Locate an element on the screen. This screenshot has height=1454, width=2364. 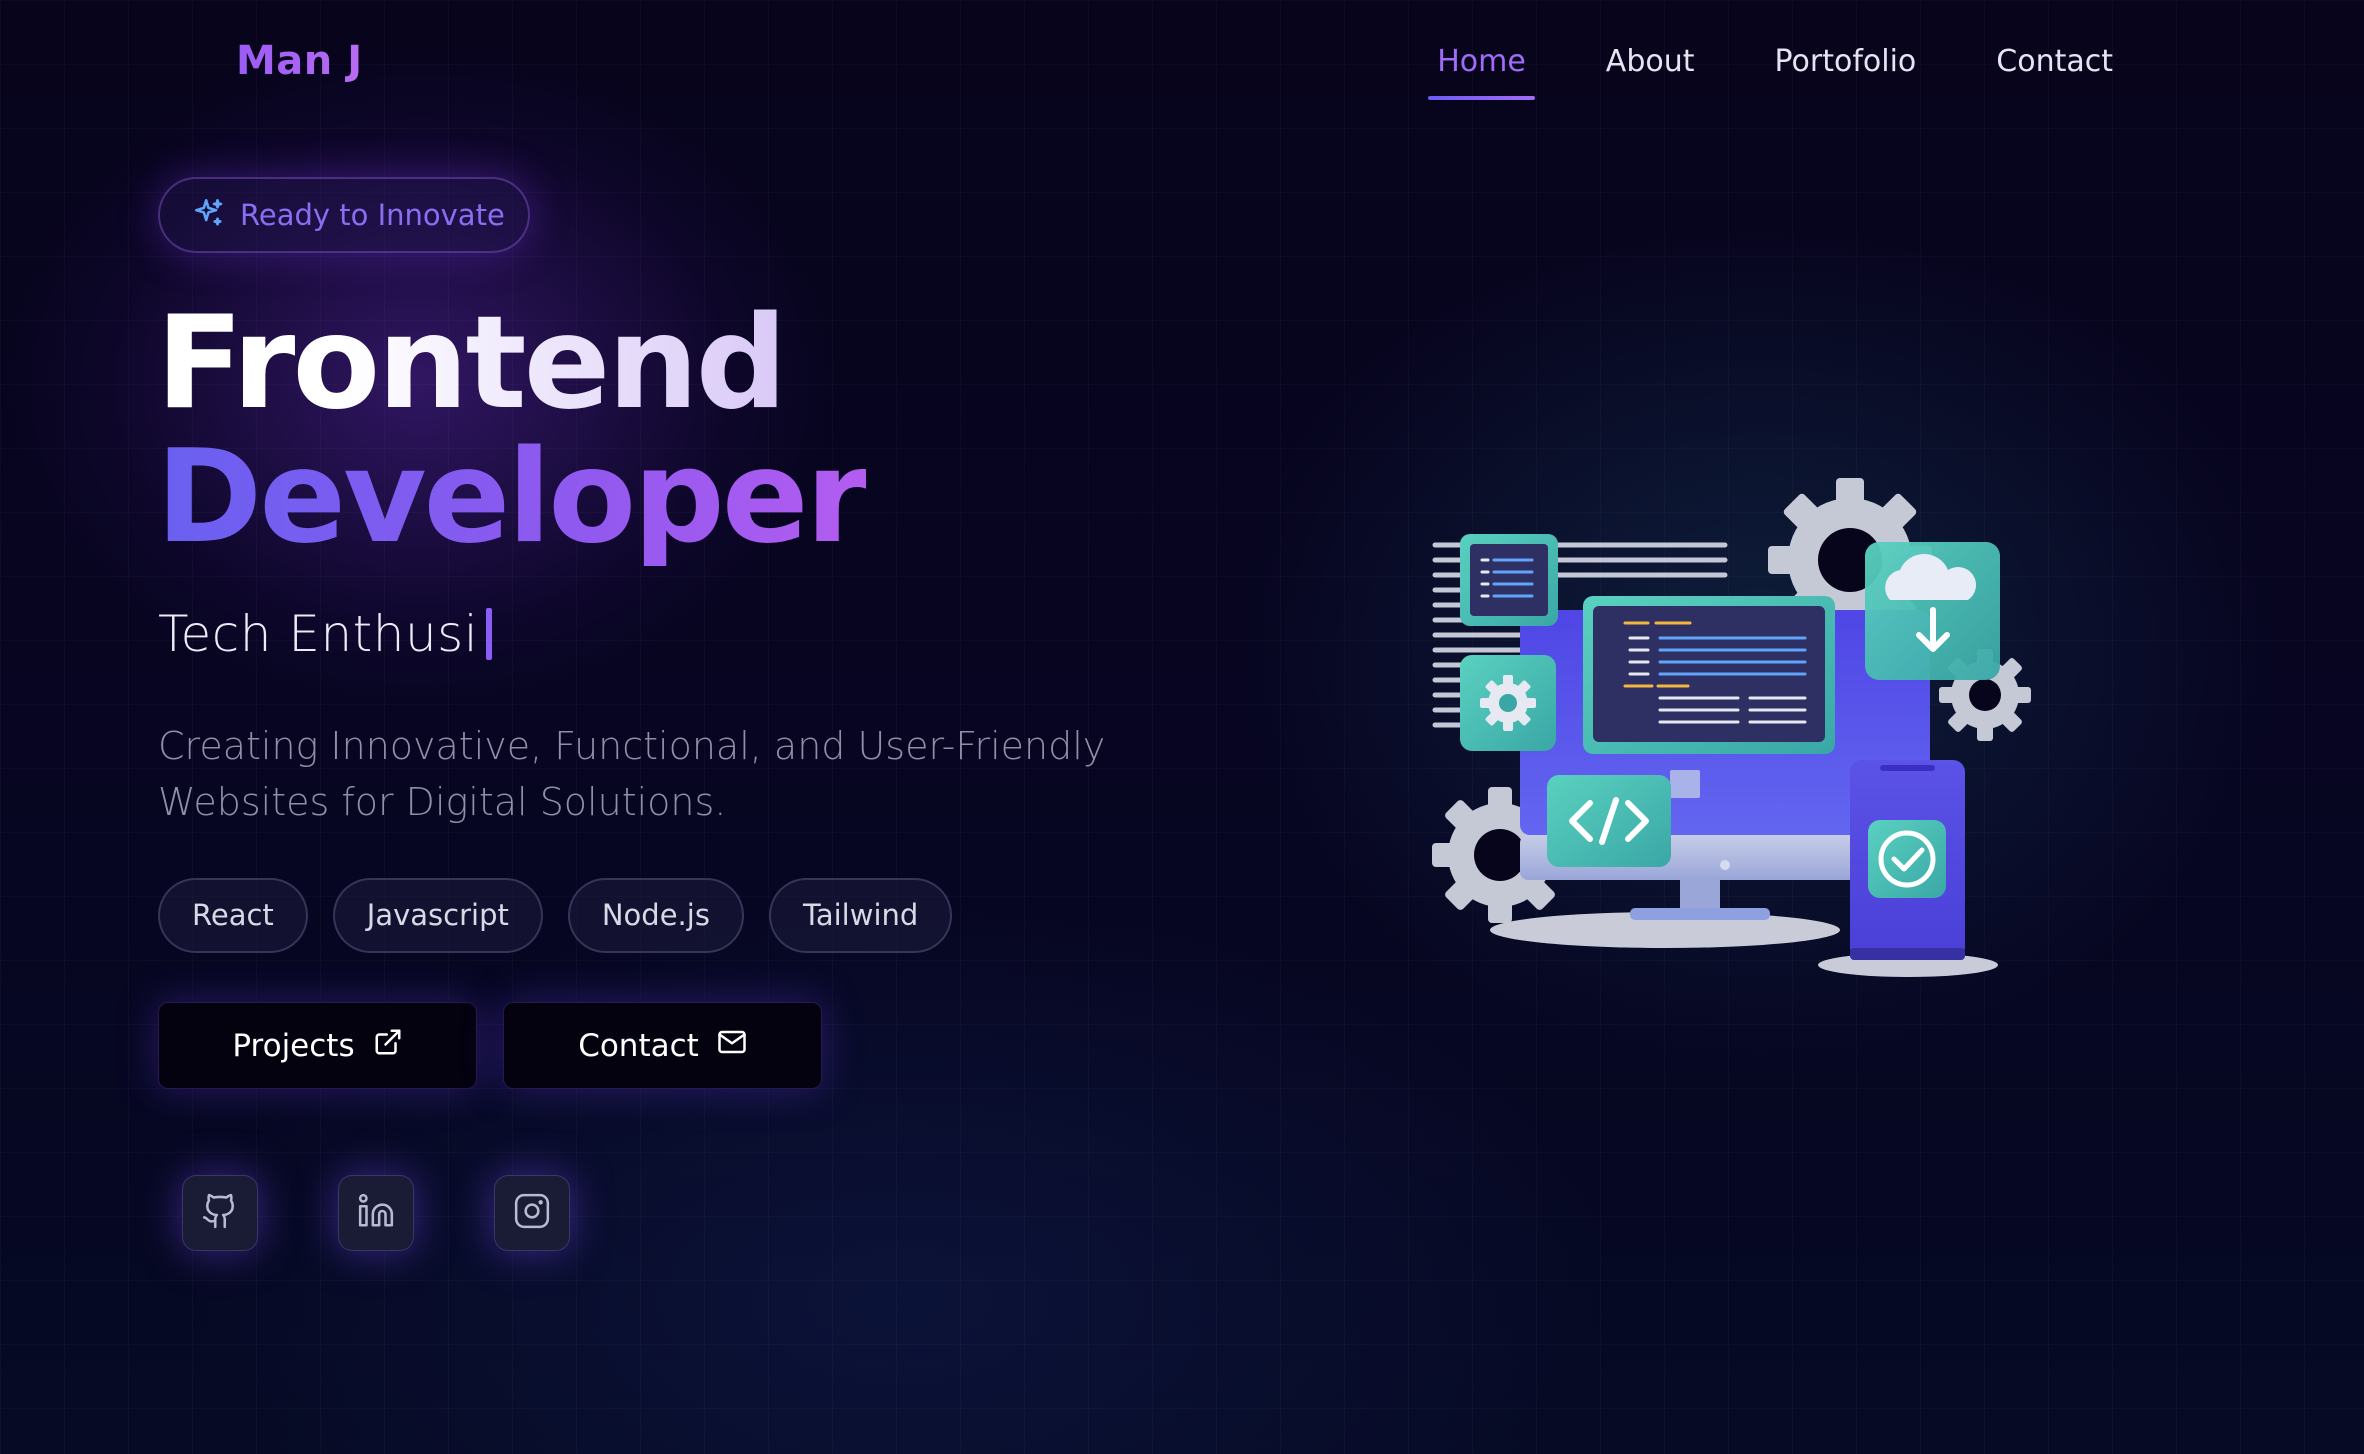
contact-button: Contact is located at coordinates (662, 1045).